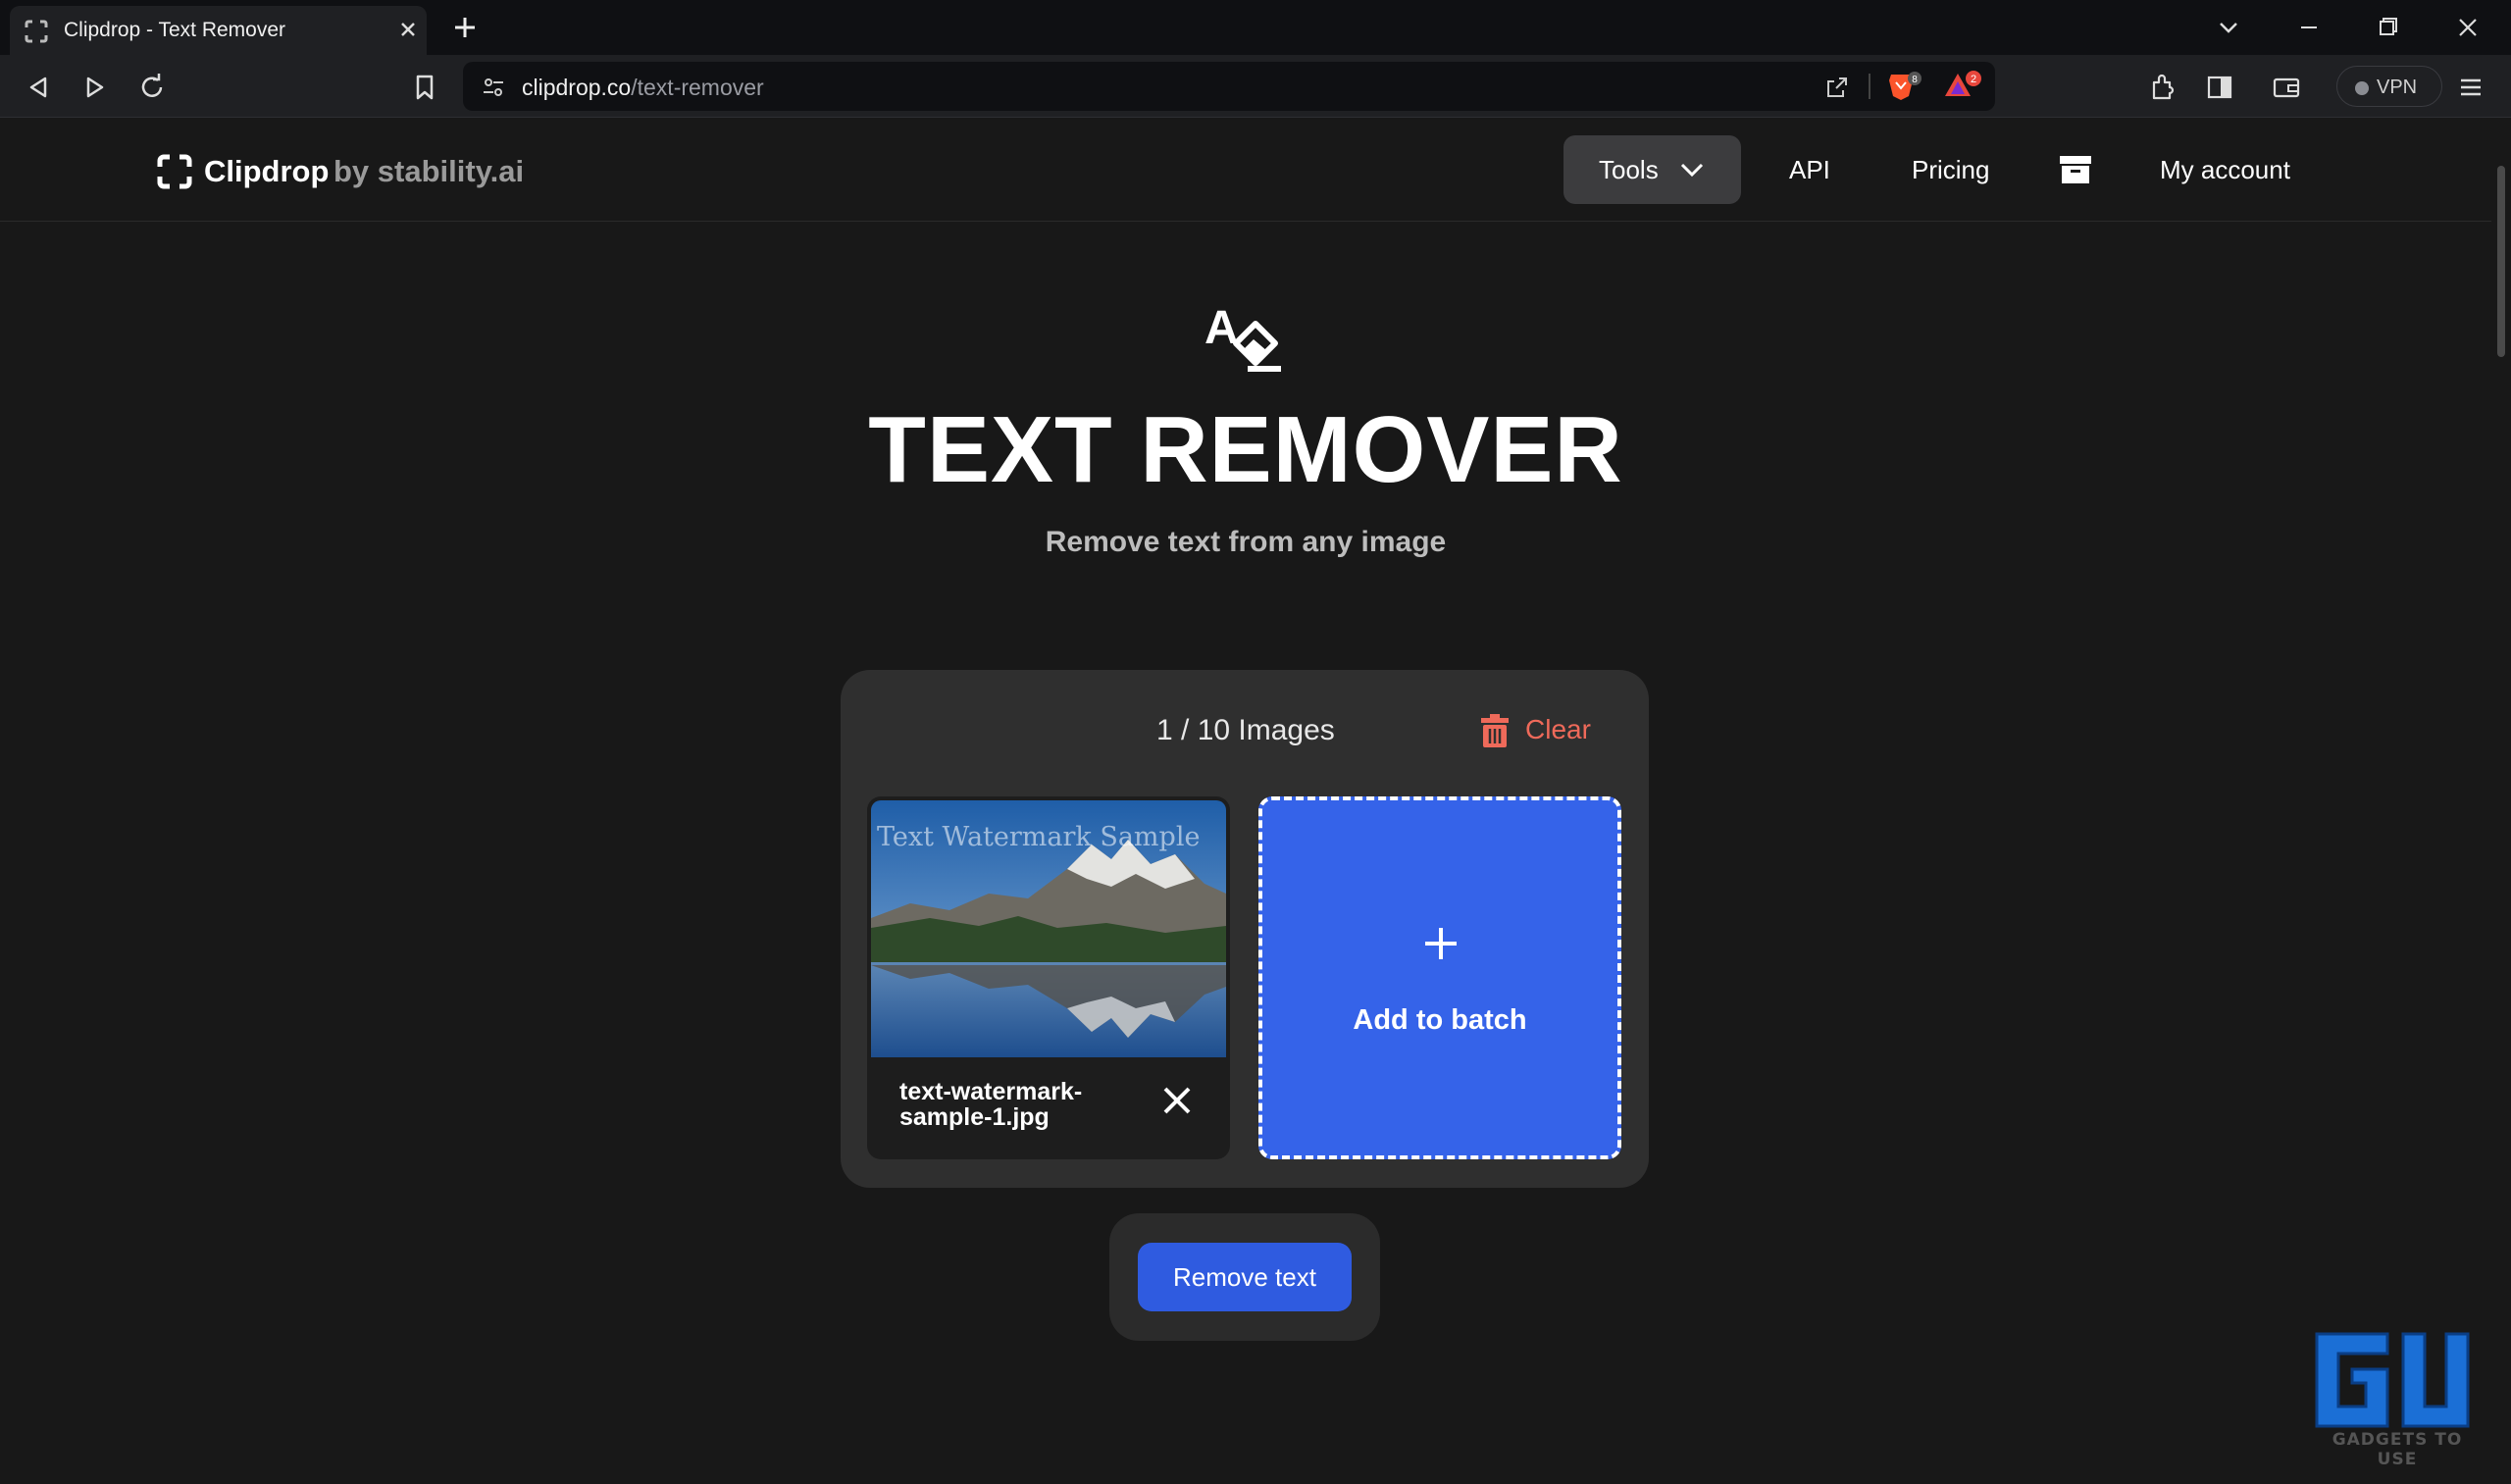 This screenshot has height=1484, width=2511. What do you see at coordinates (1973, 79) in the screenshot?
I see `rewards-count: 2` at bounding box center [1973, 79].